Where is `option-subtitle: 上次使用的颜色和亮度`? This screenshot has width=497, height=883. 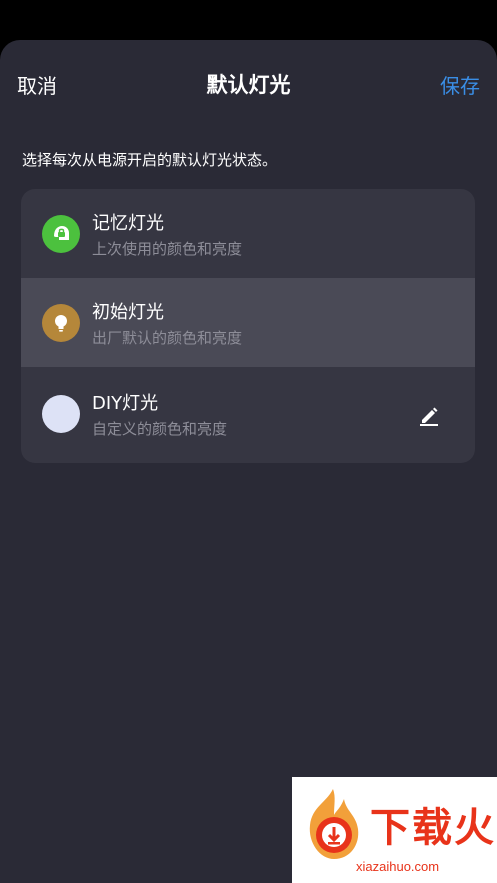
option-subtitle: 上次使用的颜色和亮度 is located at coordinates (167, 249).